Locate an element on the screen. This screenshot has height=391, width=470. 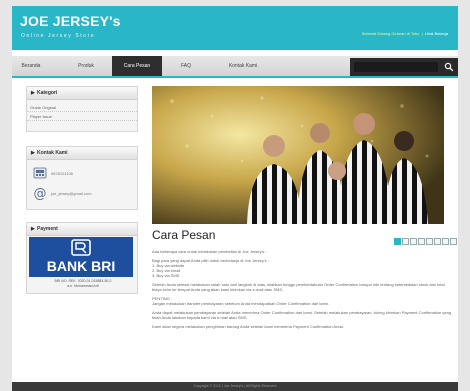
site-logo-title: JOE JERSEY's is located at coordinates (70, 21).